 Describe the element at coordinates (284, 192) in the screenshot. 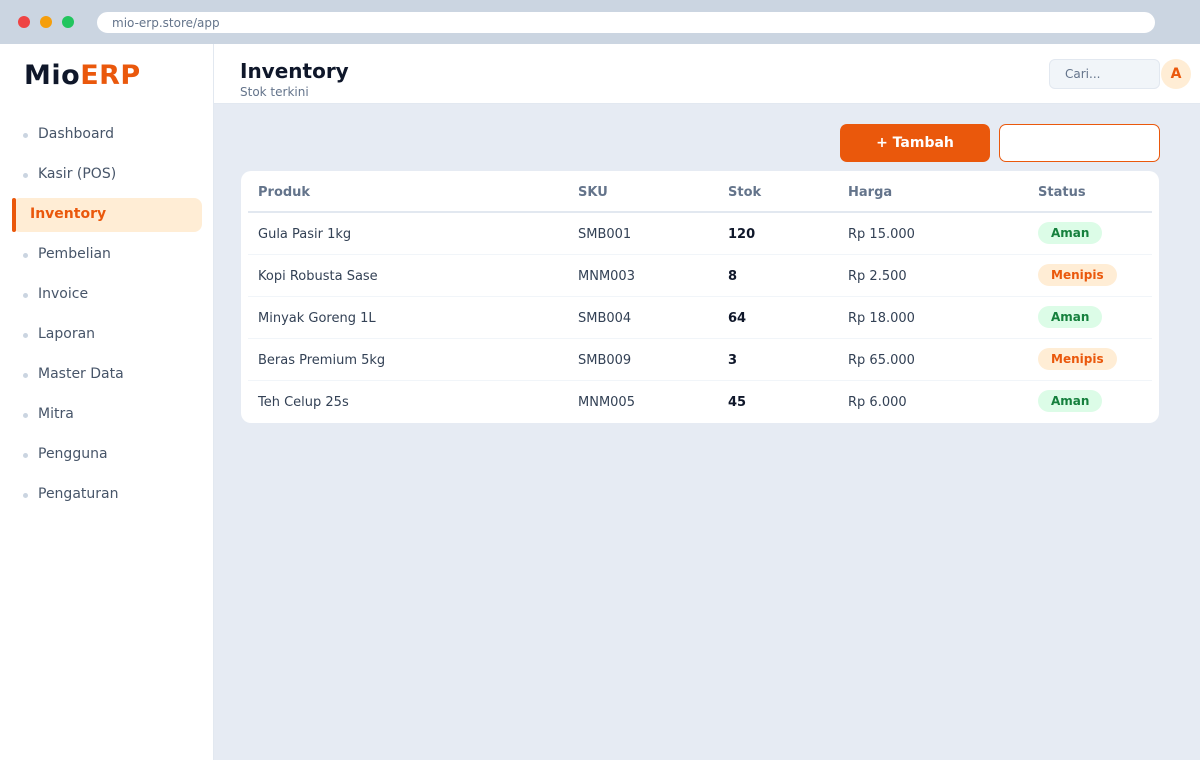

I see `column-header-produk: Produk` at that location.